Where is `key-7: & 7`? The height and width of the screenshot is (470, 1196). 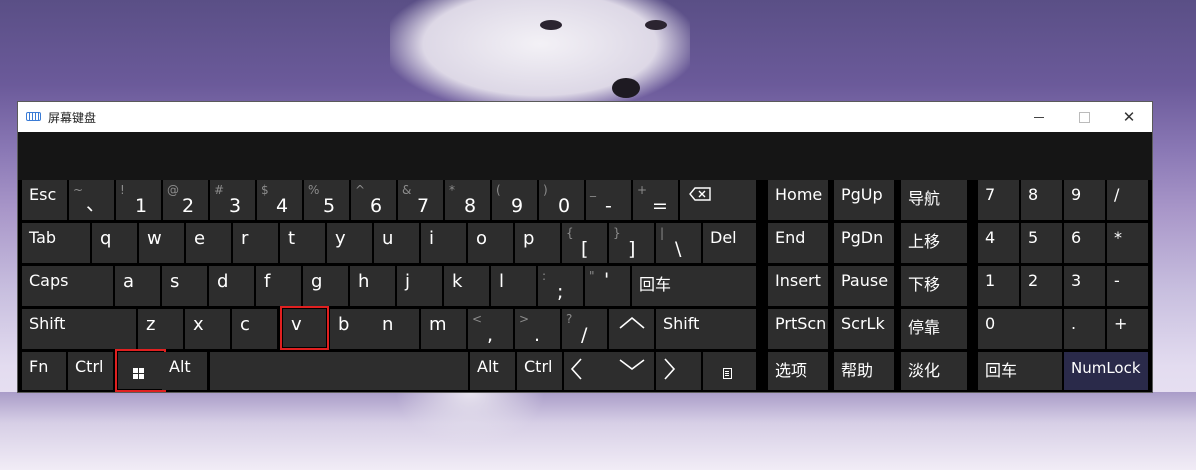
key-7: & 7 is located at coordinates (420, 200).